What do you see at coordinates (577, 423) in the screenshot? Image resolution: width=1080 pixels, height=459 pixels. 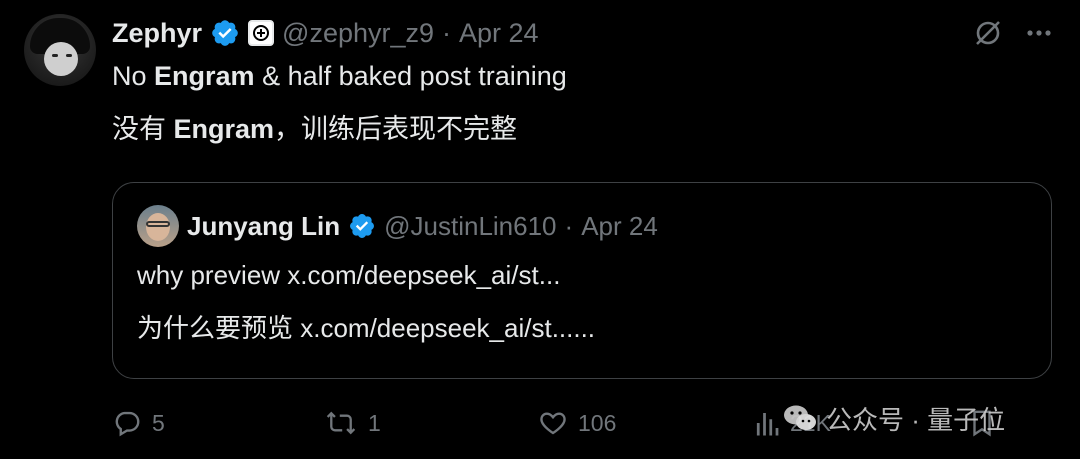 I see `like-button: 106` at bounding box center [577, 423].